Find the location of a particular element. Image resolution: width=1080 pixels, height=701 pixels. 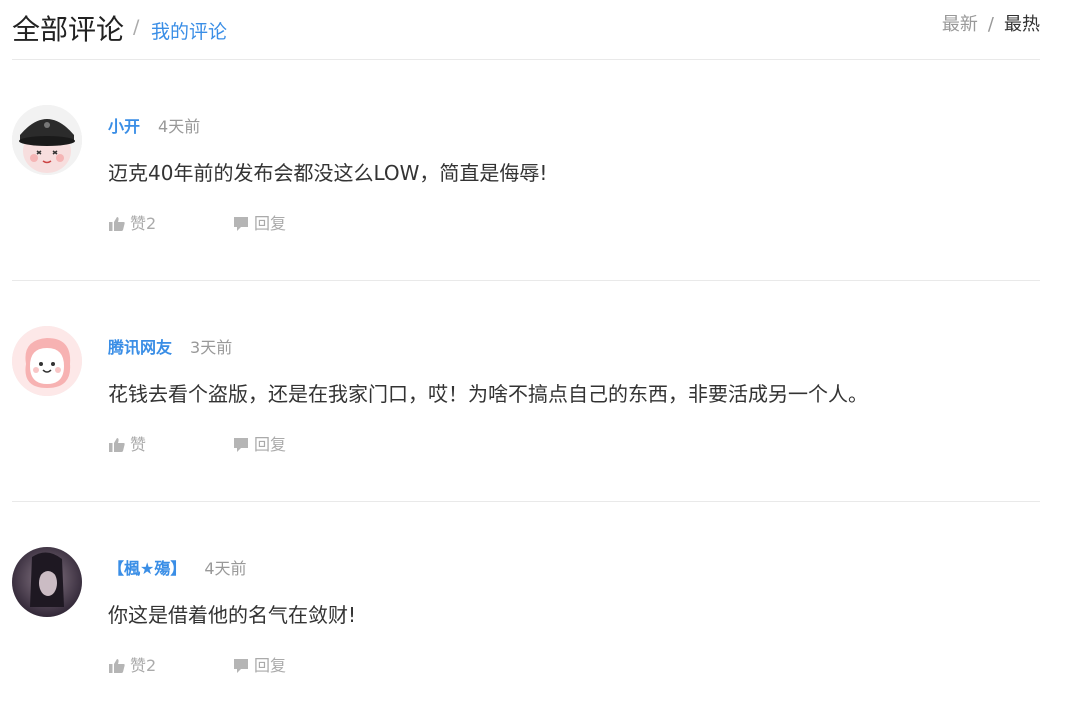

sort-switch: 最新 / 最热 is located at coordinates (991, 23).